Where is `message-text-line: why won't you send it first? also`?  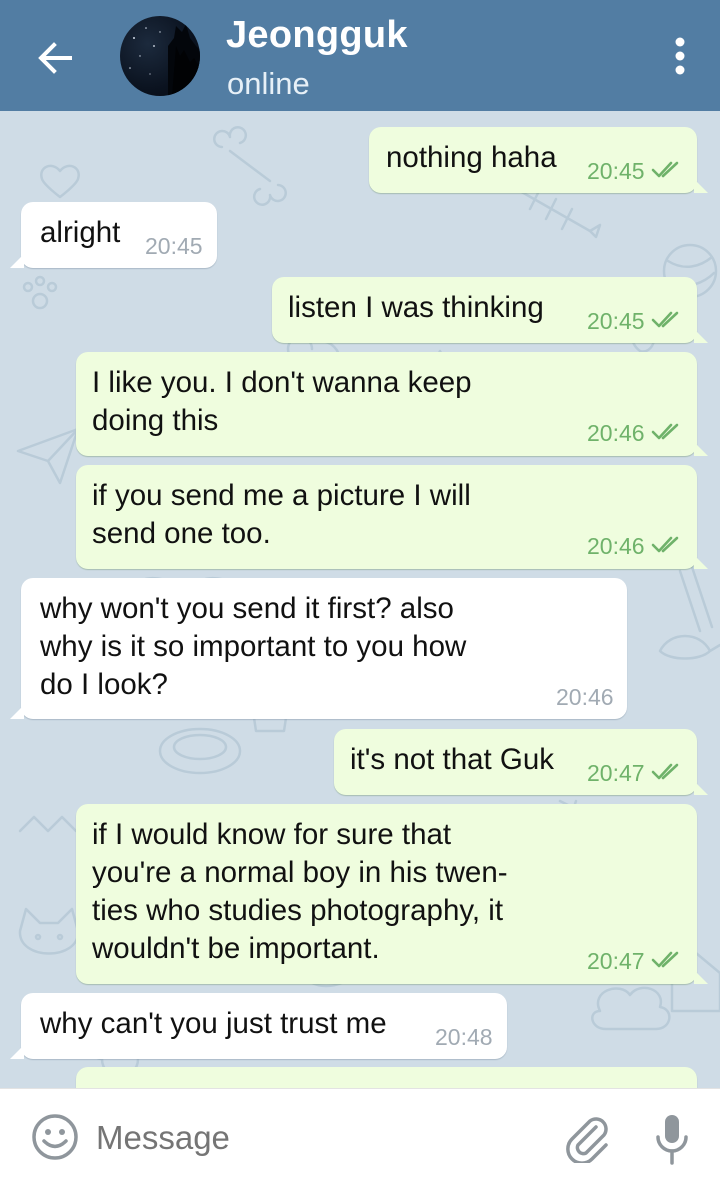 message-text-line: why won't you send it first? also is located at coordinates (247, 608).